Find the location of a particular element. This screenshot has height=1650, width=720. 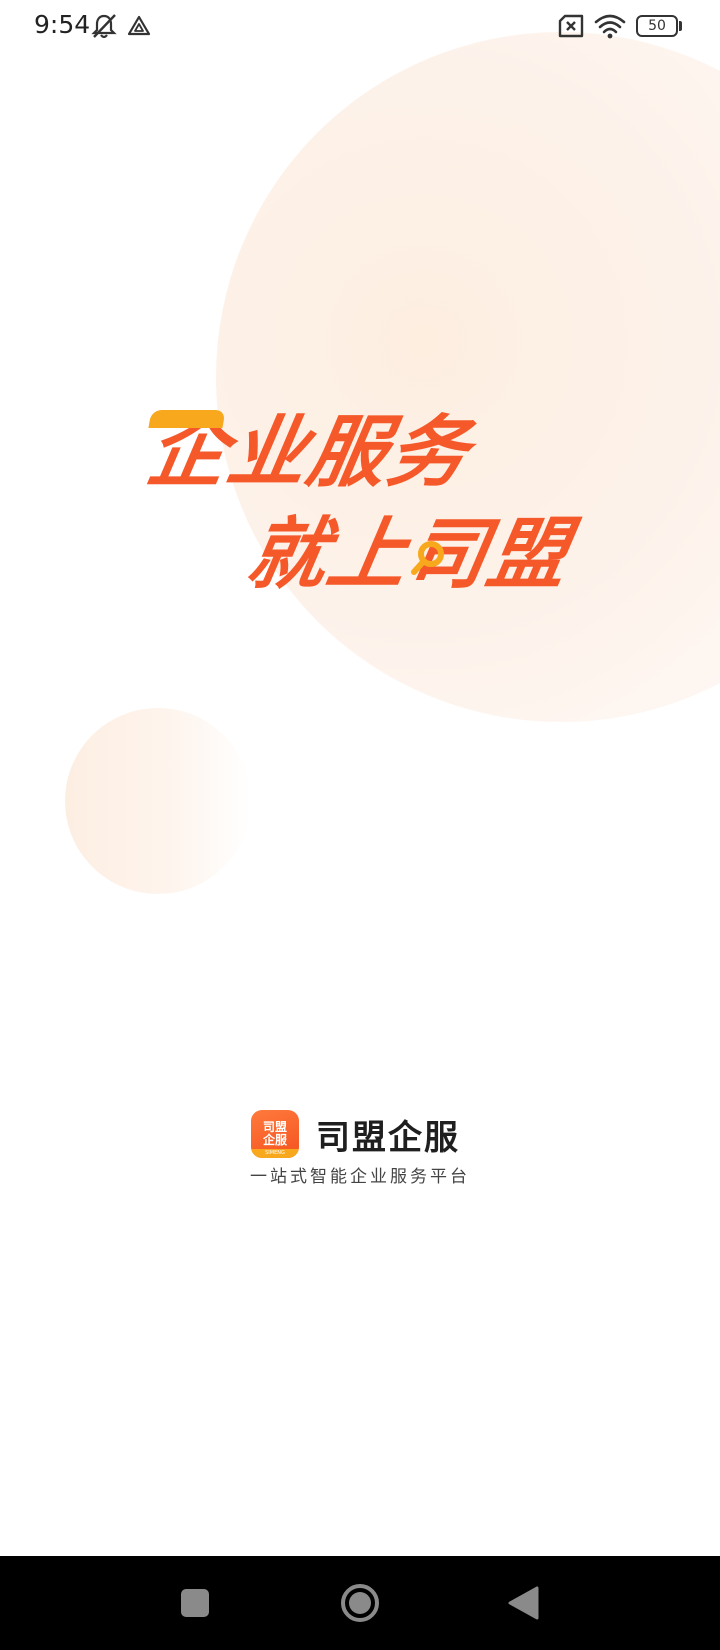

slogan-accent-mark is located at coordinates (187, 419).